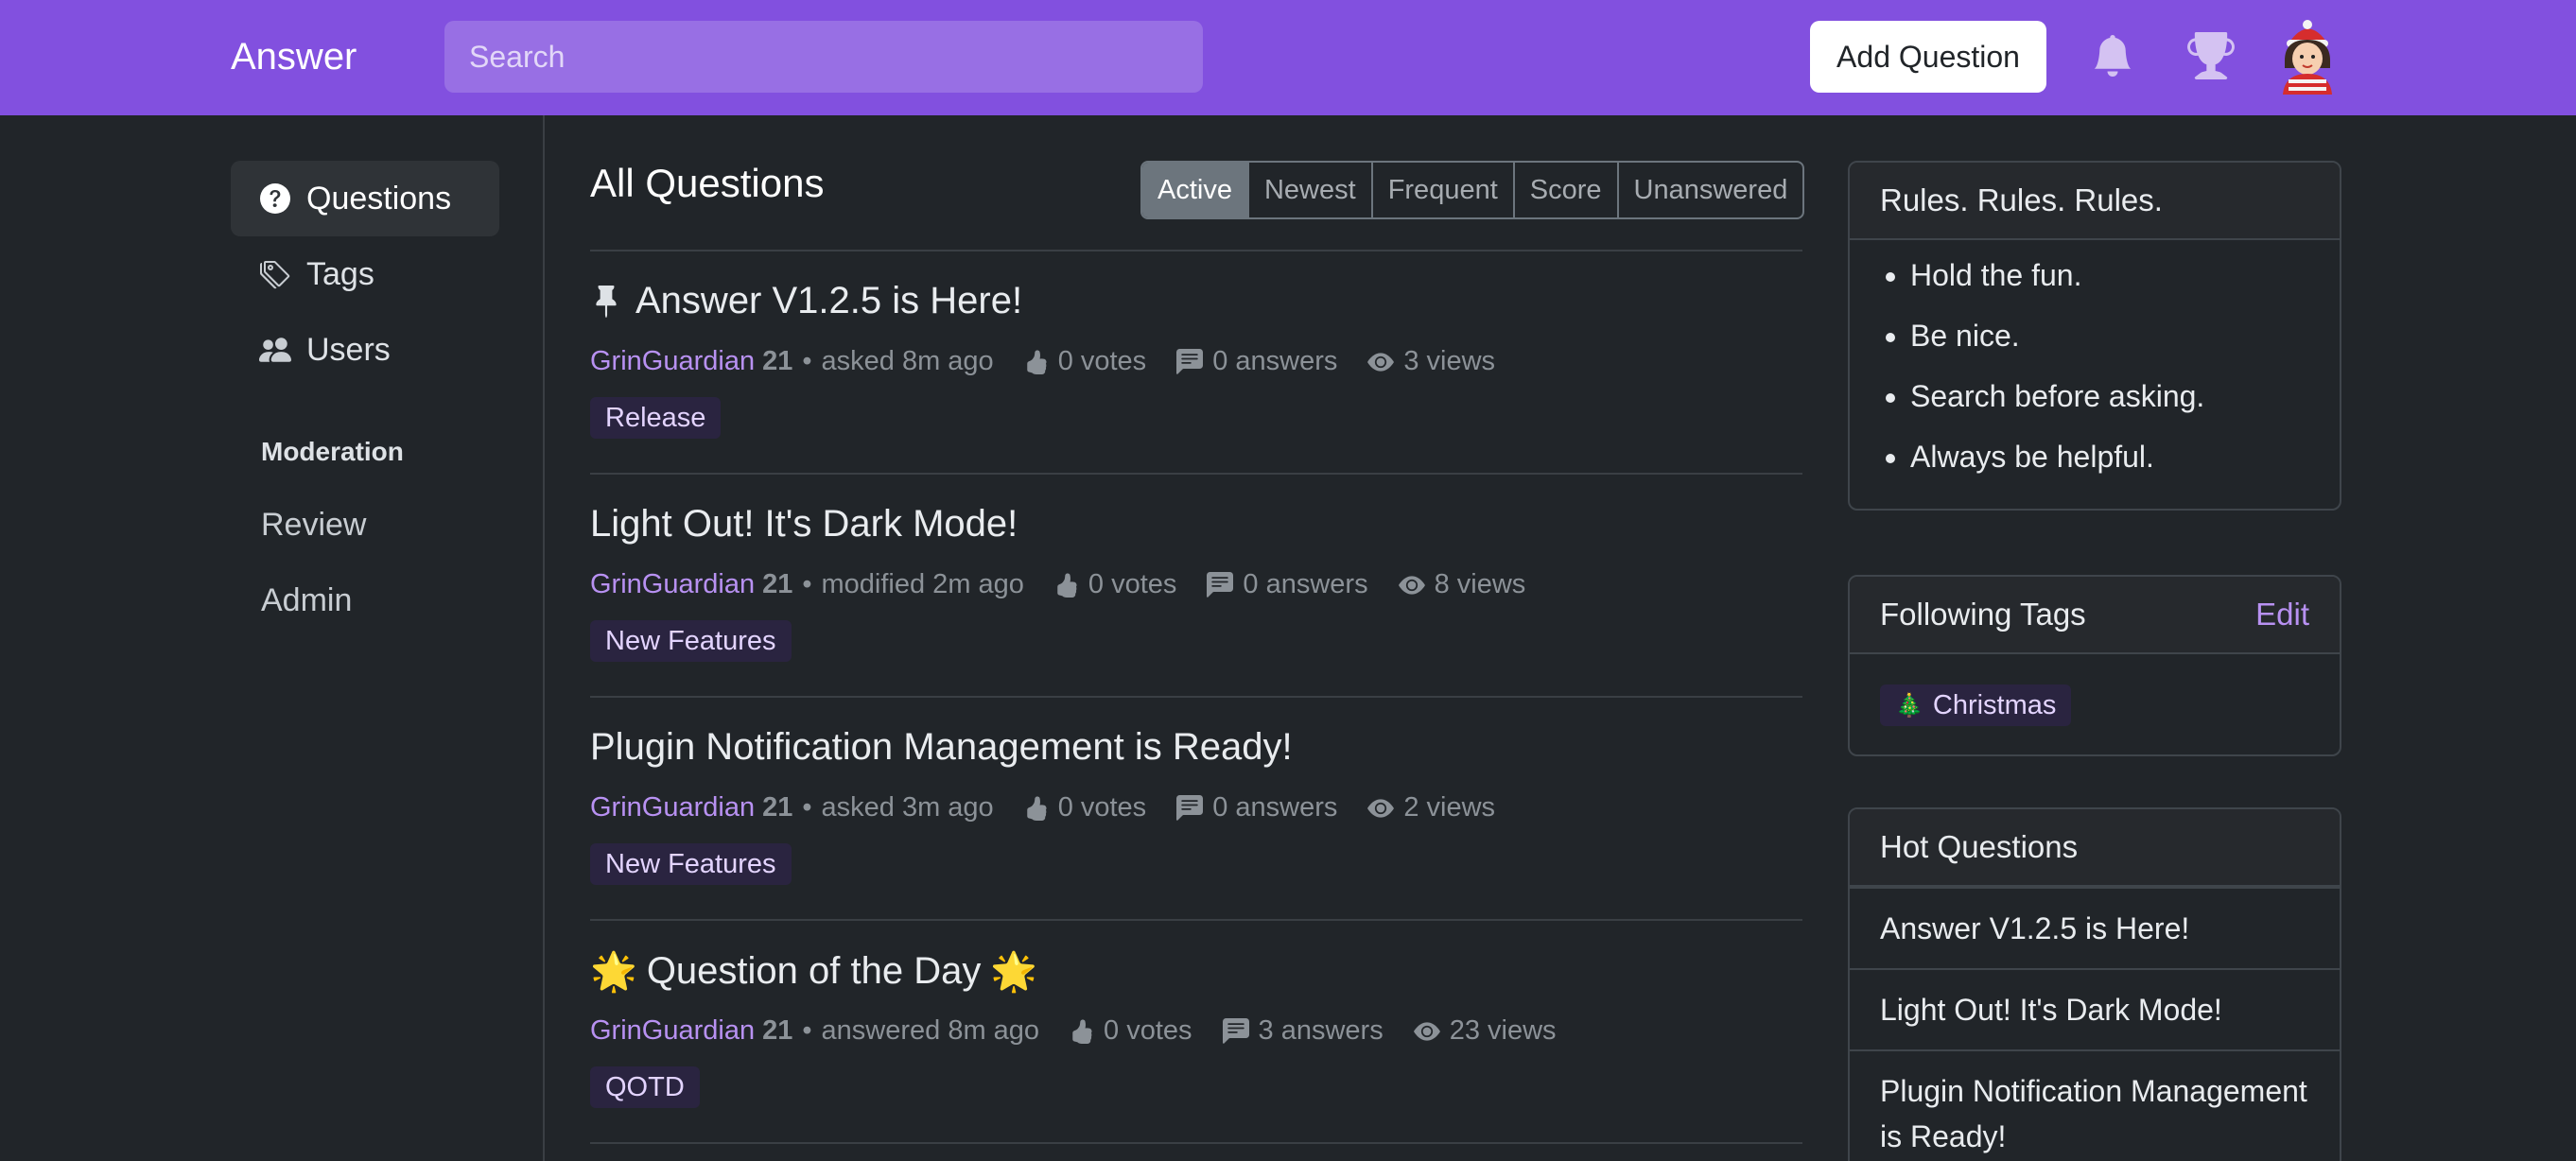  I want to click on card-header: Rules. Rules. Rules., so click(2095, 201).